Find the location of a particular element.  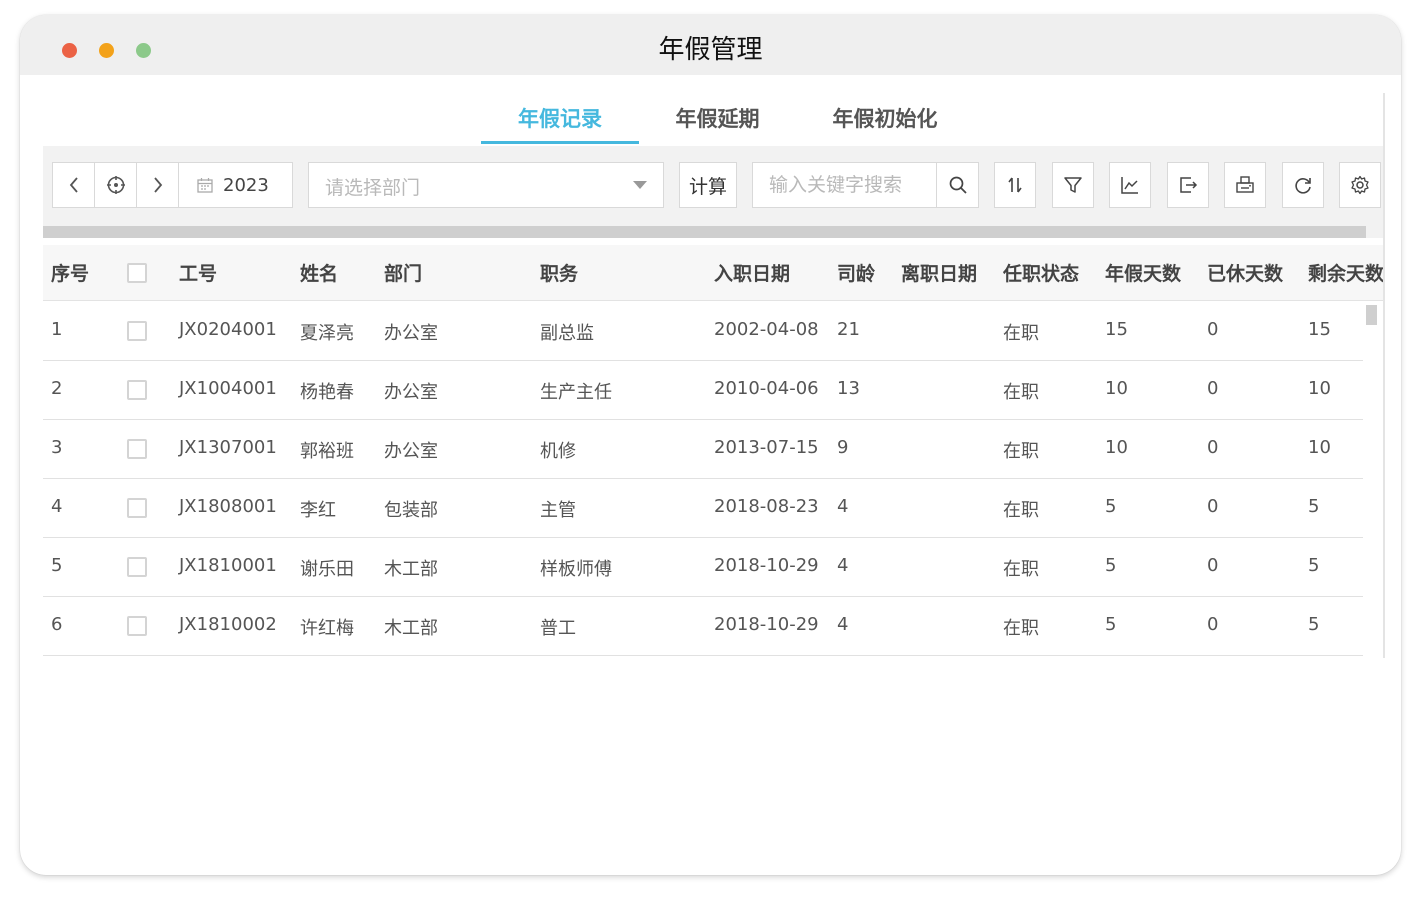

year-navigator: 2023 is located at coordinates (172, 185).